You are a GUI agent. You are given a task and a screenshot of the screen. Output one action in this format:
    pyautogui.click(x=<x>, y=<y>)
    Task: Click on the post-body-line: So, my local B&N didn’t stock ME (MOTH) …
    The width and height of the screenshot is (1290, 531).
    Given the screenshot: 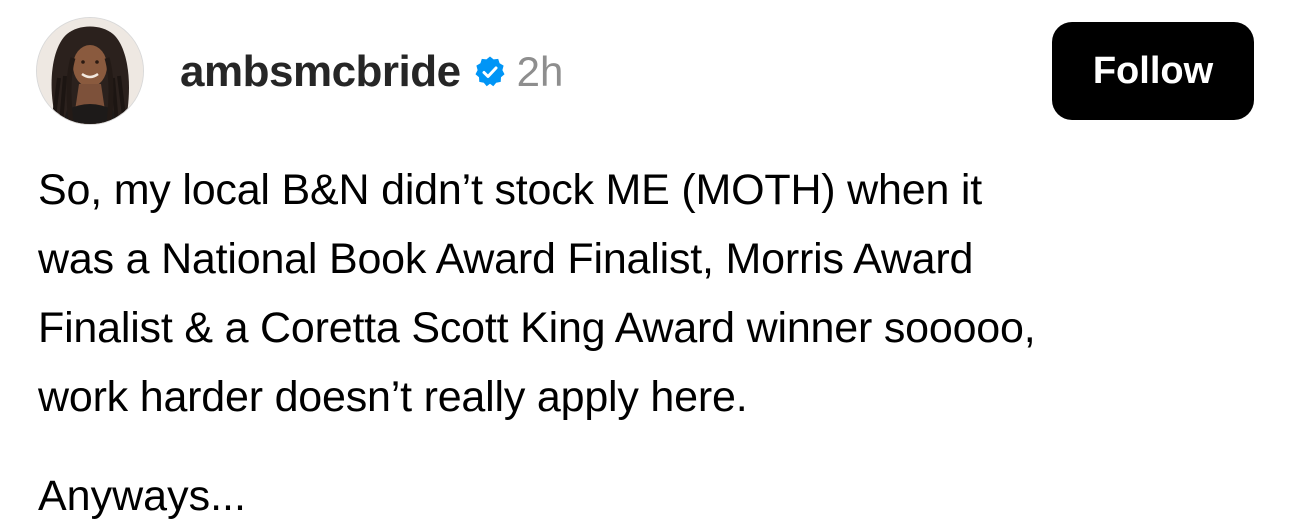 What is the action you would take?
    pyautogui.click(x=510, y=190)
    